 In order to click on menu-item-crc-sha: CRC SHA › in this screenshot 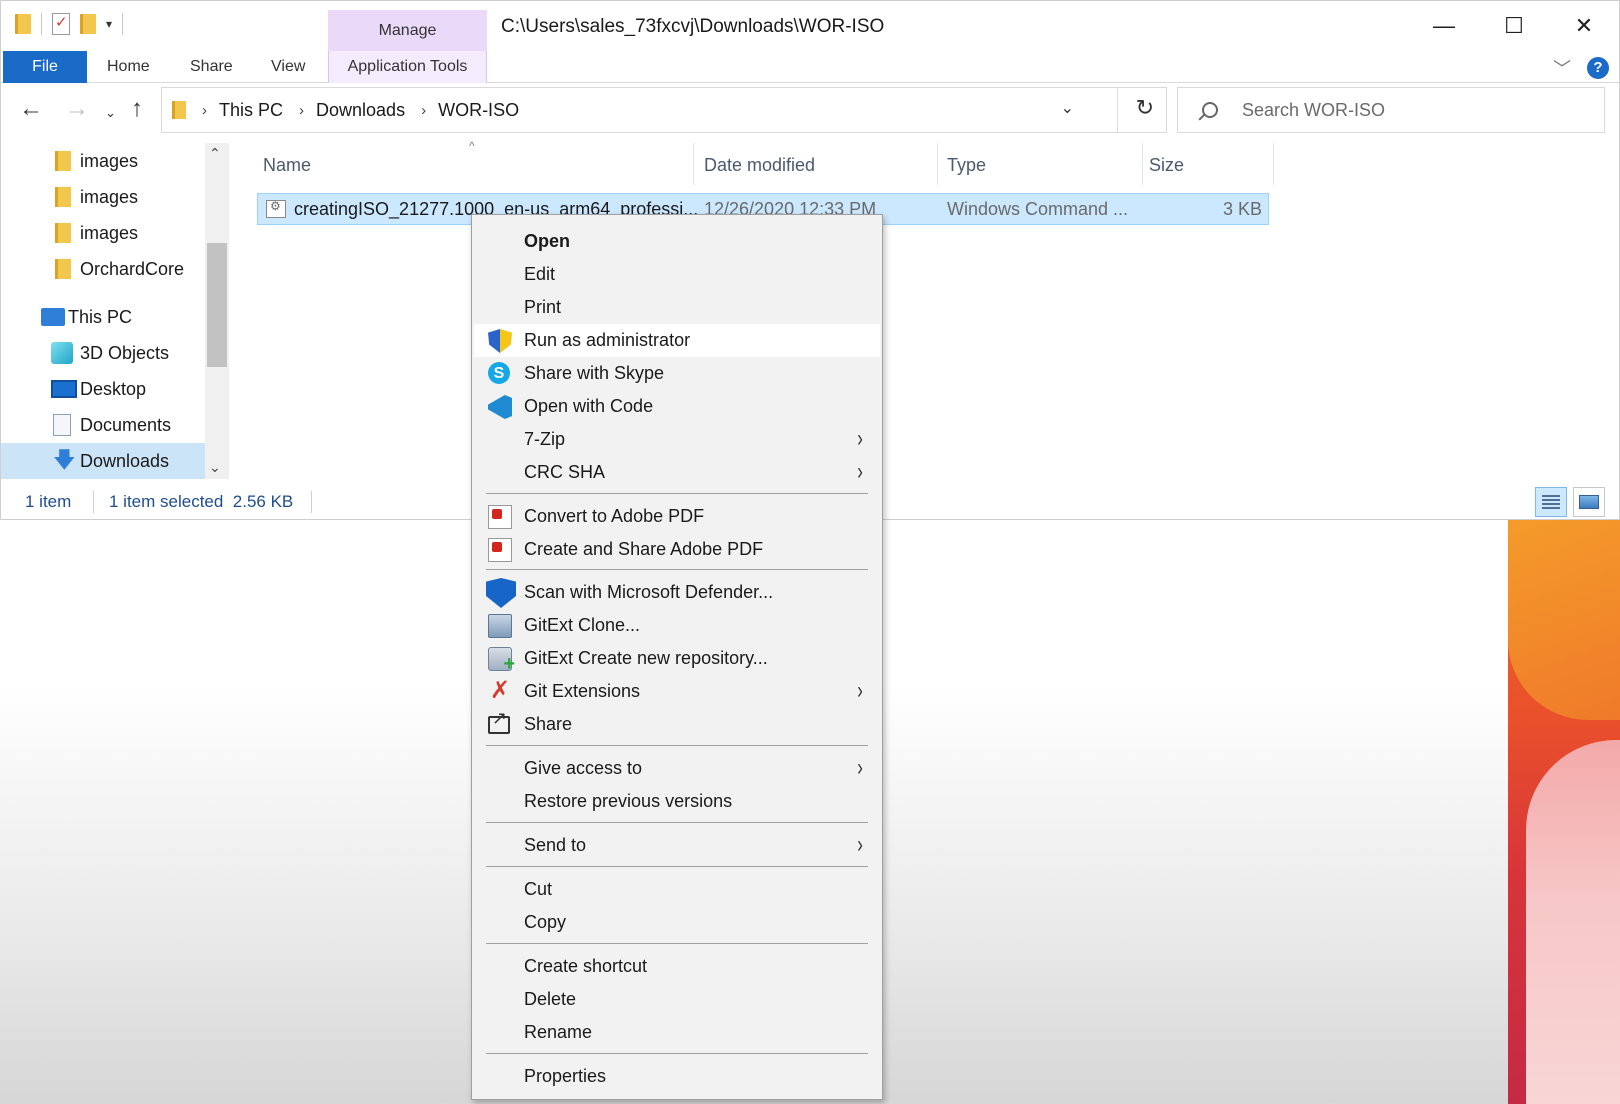, I will do `click(677, 472)`.